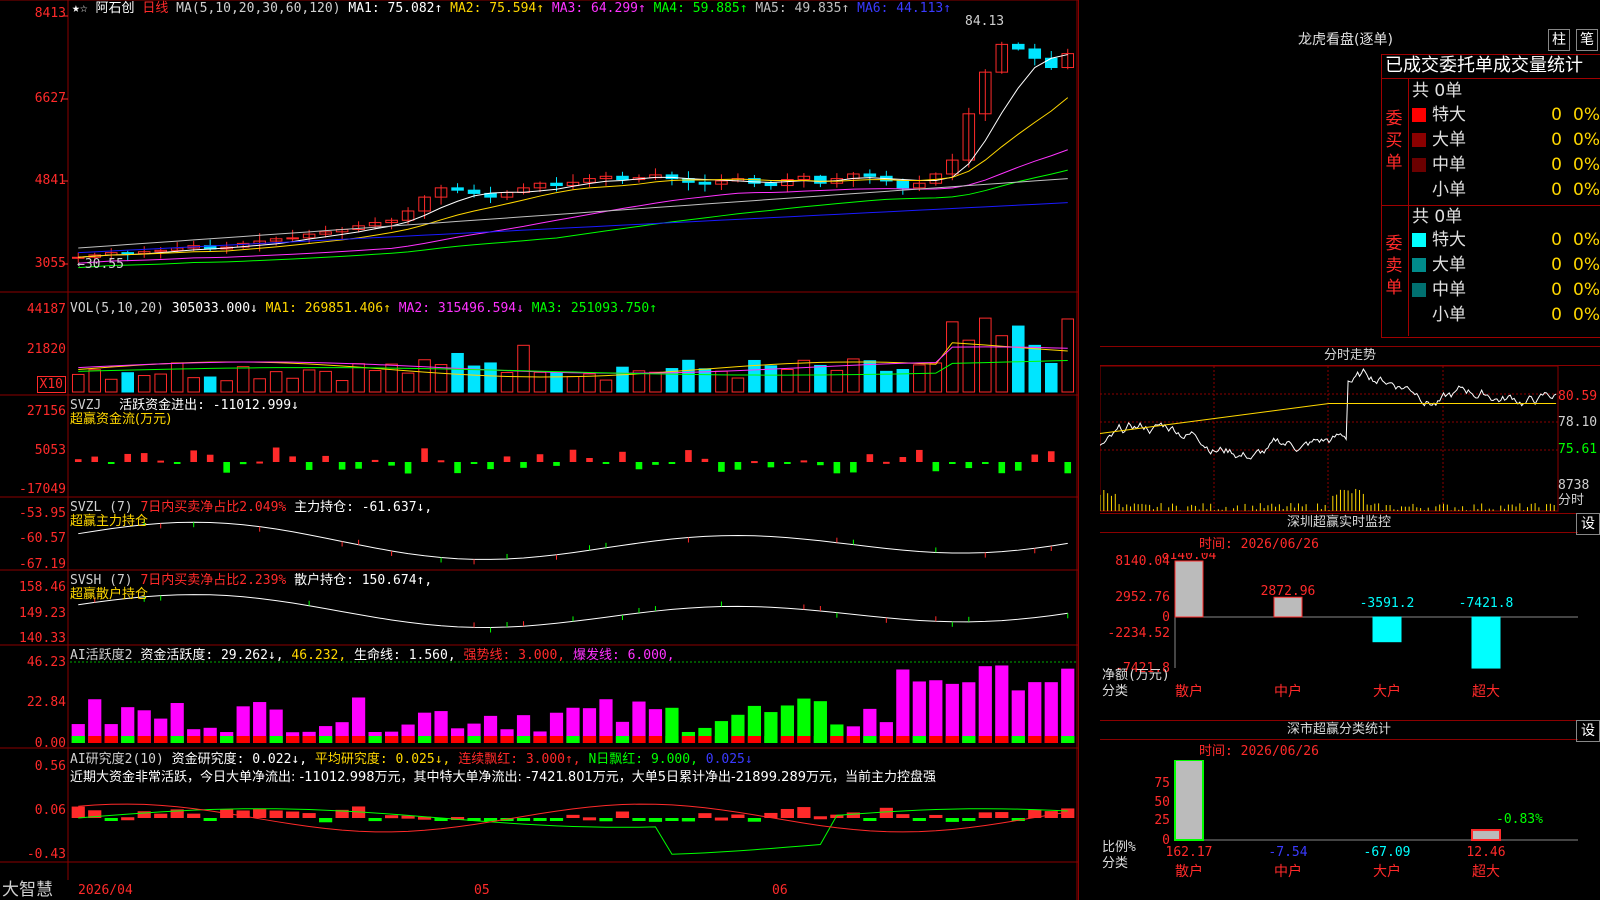 Image resolution: width=1600 pixels, height=900 pixels. Describe the element at coordinates (1350, 356) in the screenshot. I see `intraday-title: 分时走势` at that location.